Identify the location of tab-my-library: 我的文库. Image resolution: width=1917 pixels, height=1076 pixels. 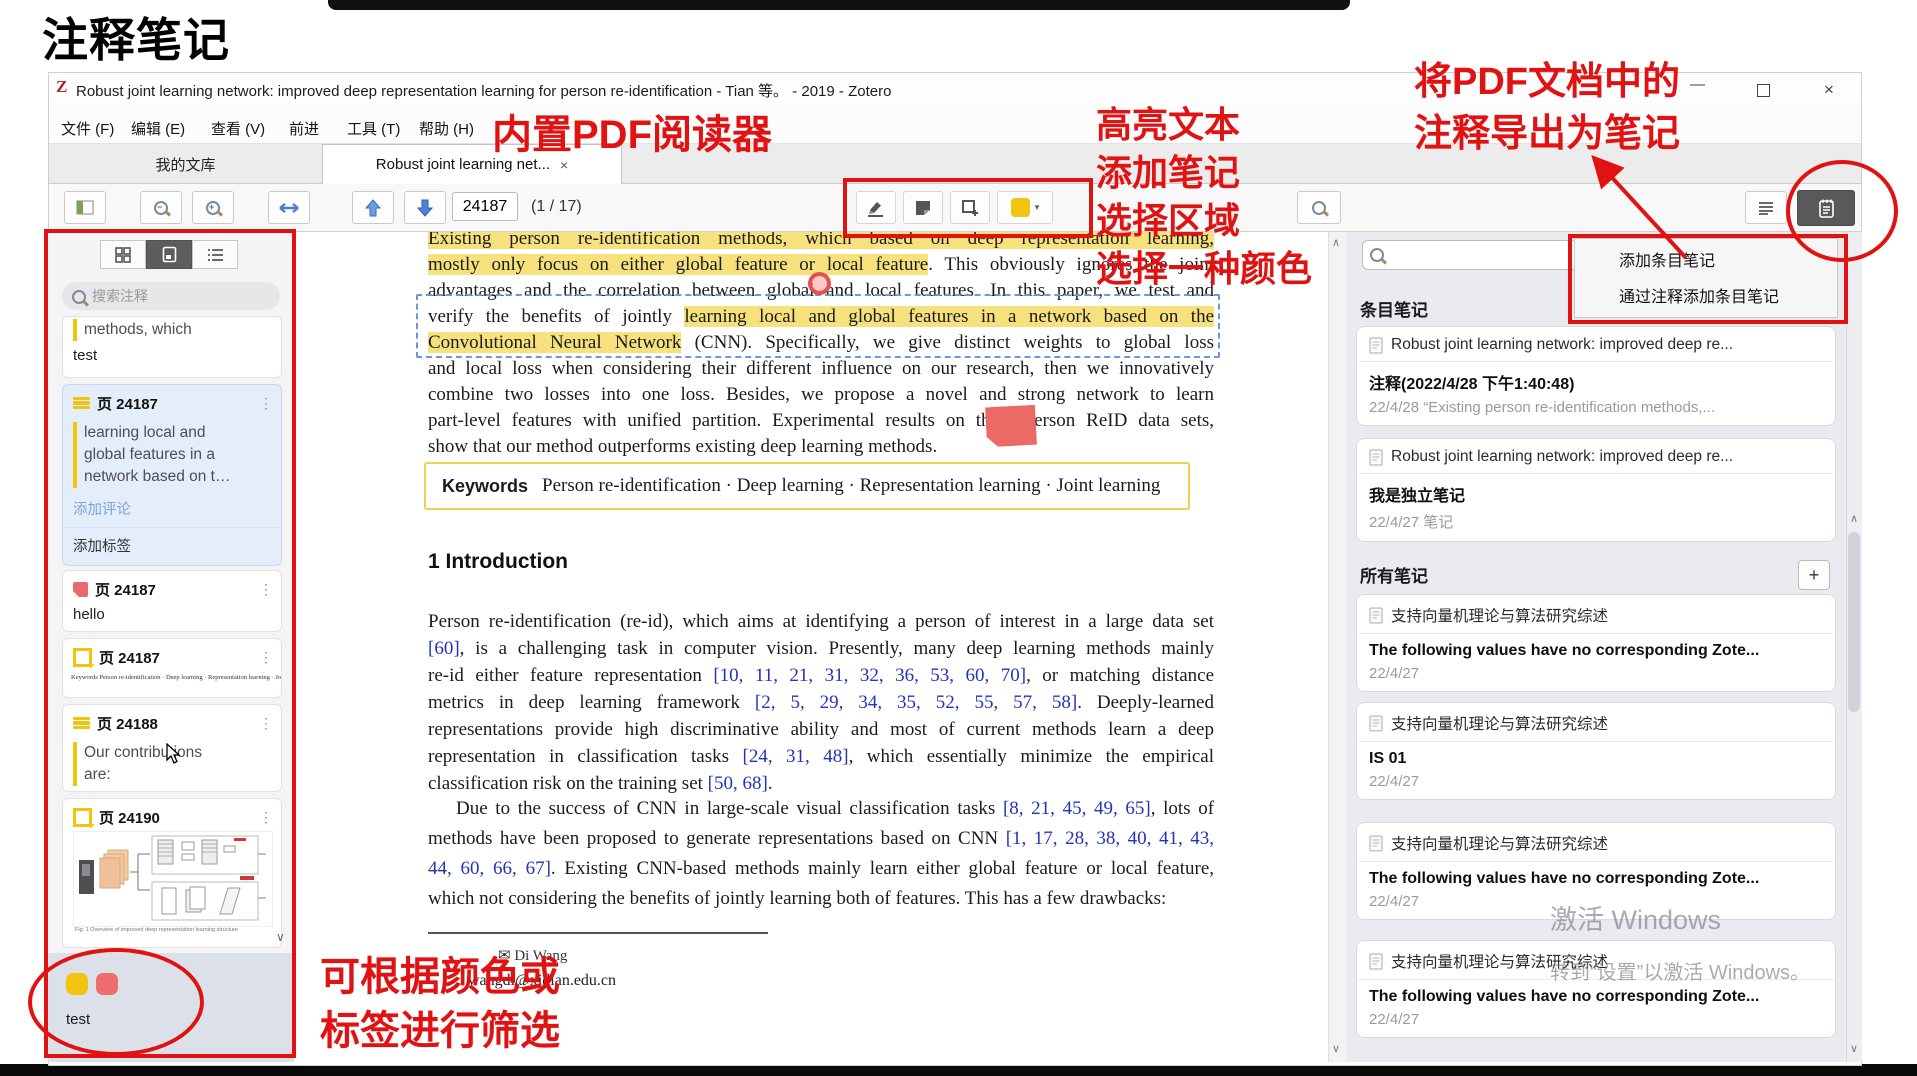
(185, 164).